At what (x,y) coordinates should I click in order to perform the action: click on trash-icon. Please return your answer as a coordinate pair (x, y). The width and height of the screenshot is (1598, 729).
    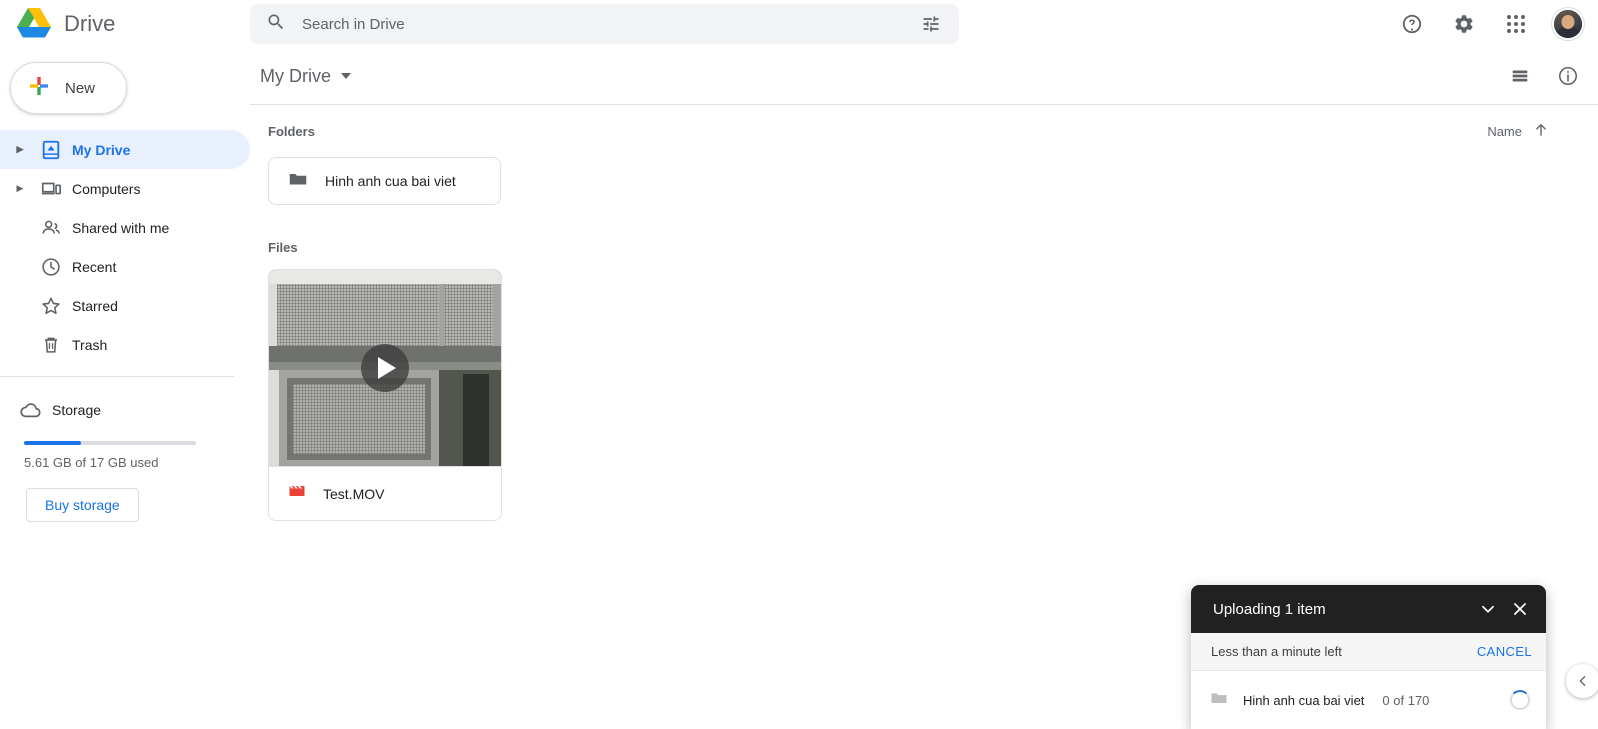
    Looking at the image, I should click on (51, 345).